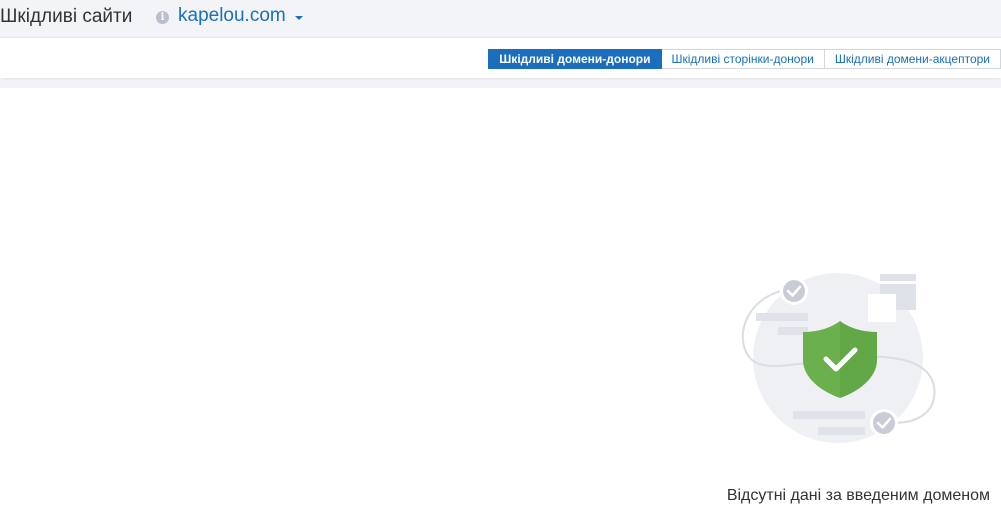 The width and height of the screenshot is (1001, 513). I want to click on tab-malicious-donor-domains: Шкідливі домени-донори, so click(575, 59).